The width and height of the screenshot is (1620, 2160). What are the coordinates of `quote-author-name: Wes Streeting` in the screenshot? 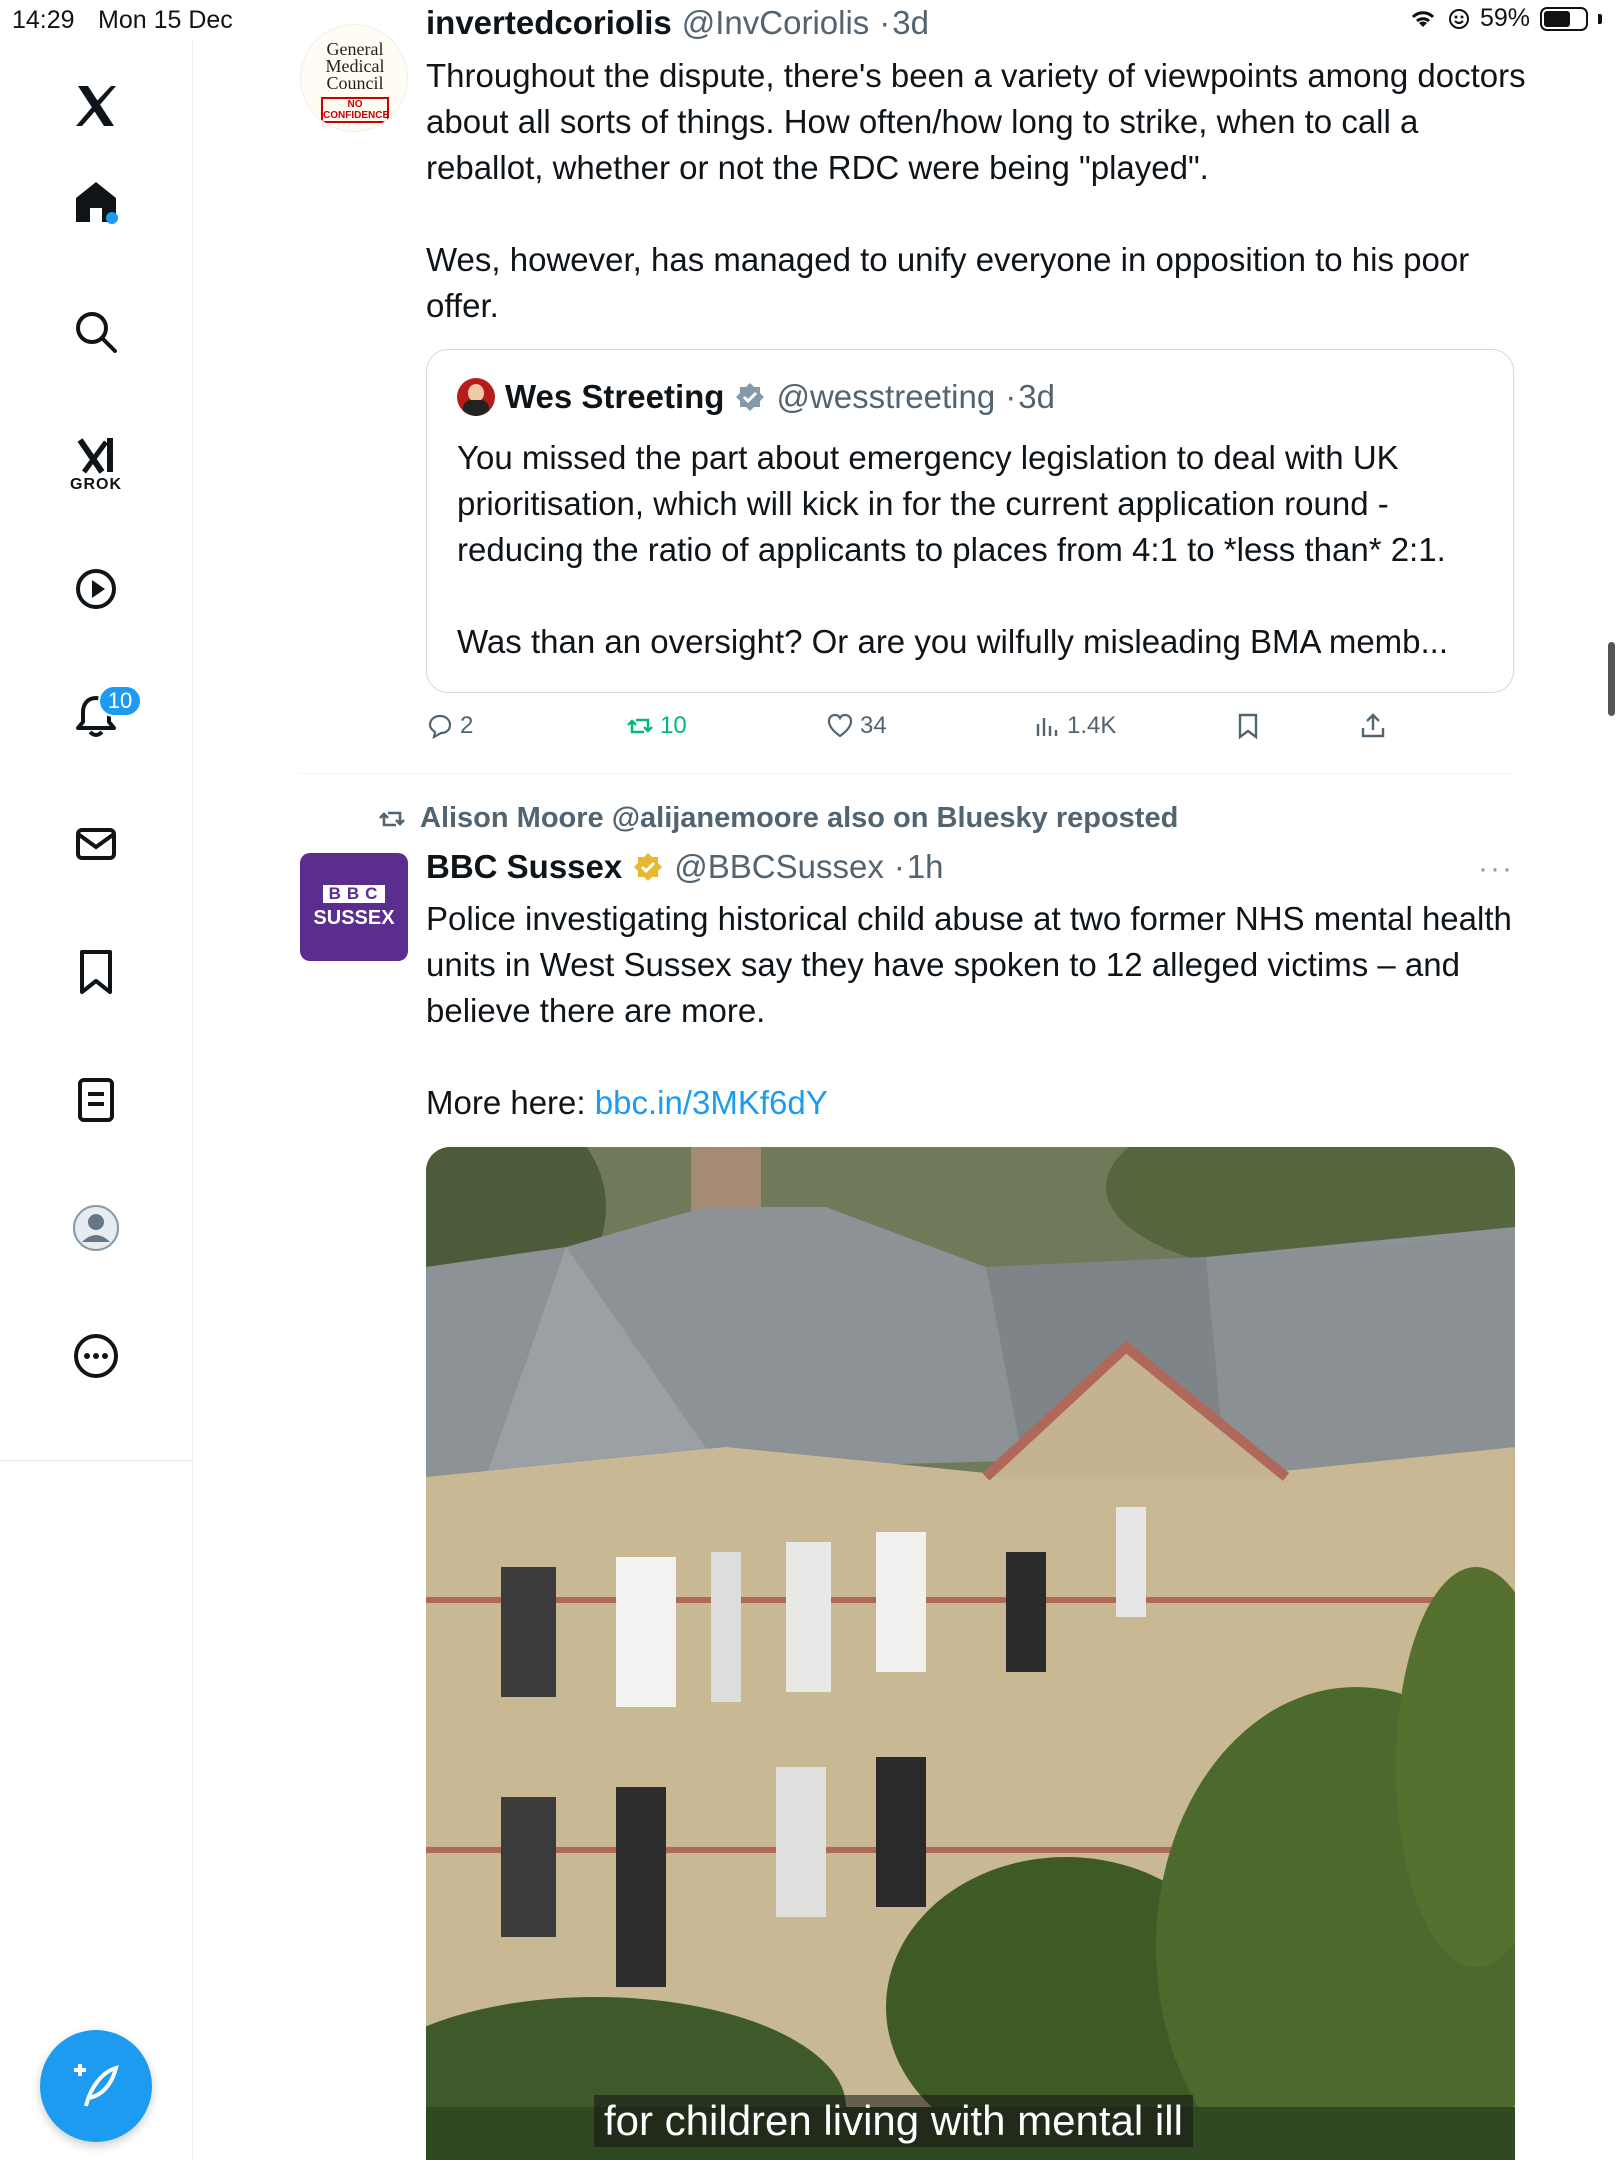 It's located at (615, 396).